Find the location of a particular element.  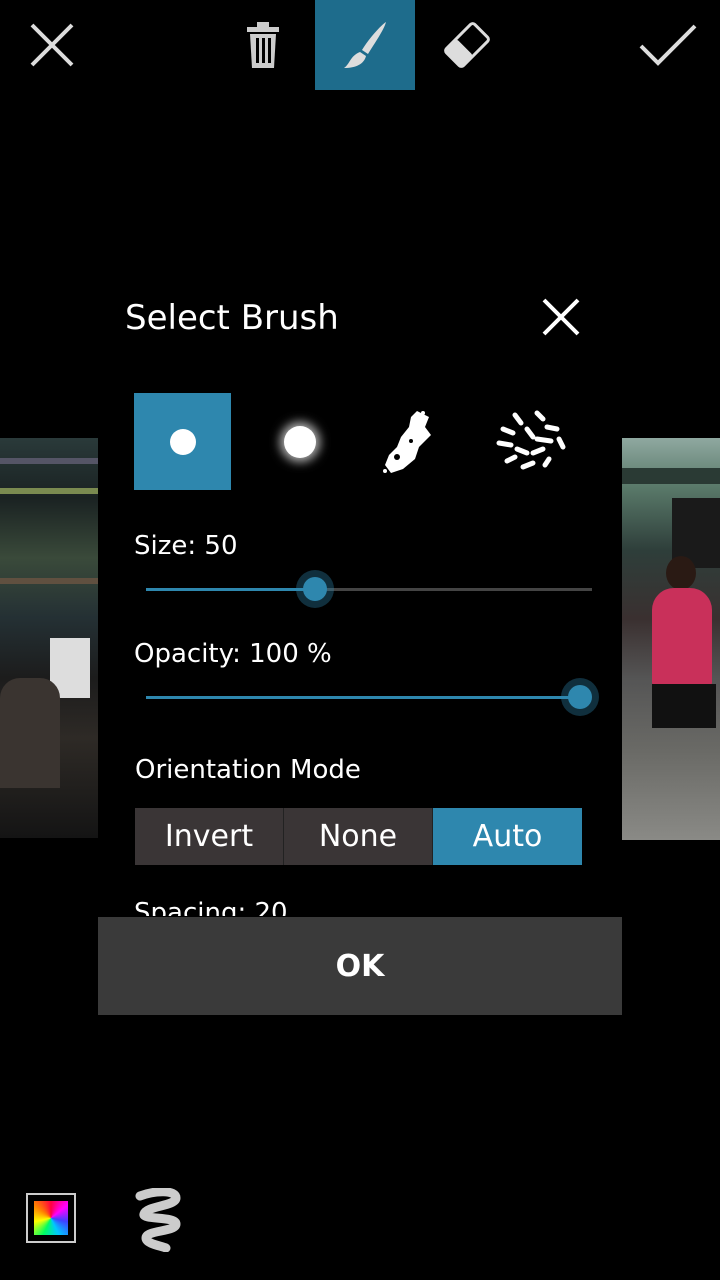

size-slider-fill is located at coordinates (230, 589).